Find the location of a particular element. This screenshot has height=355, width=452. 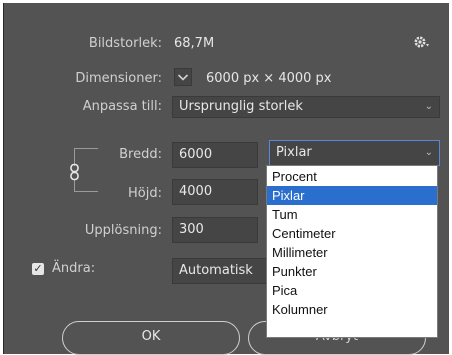

image-size-value: 68,7M is located at coordinates (194, 43).